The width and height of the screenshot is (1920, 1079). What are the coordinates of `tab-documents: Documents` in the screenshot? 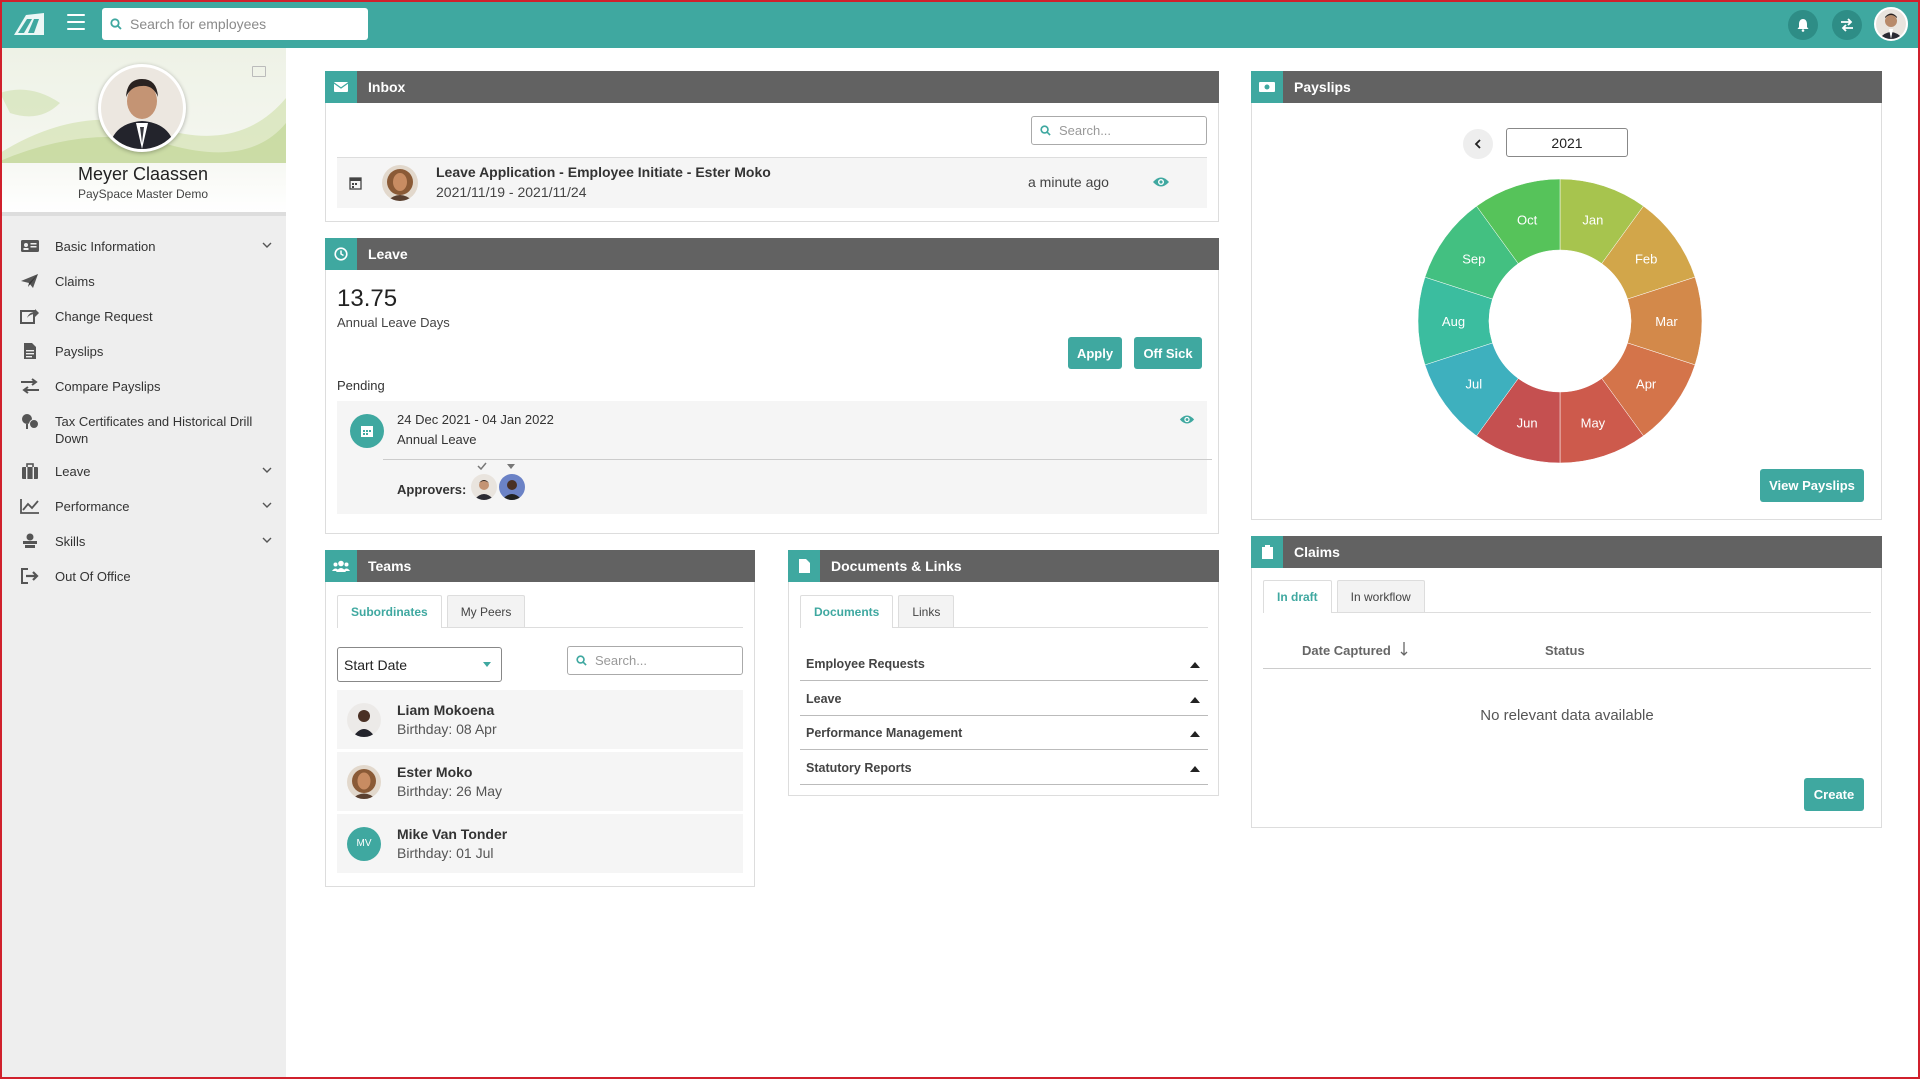 It's located at (847, 611).